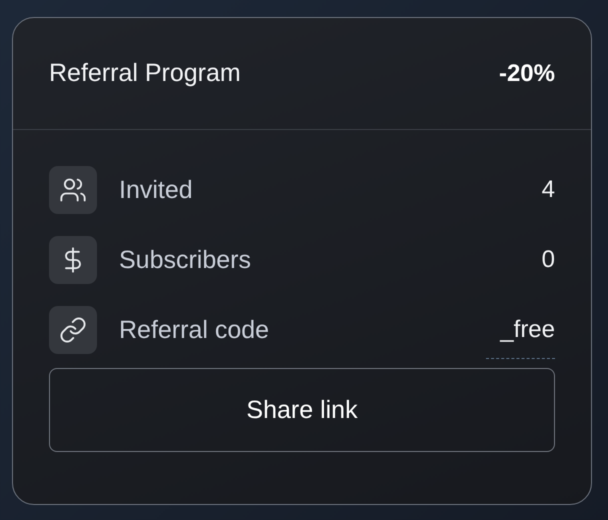 This screenshot has width=608, height=520. Describe the element at coordinates (156, 190) in the screenshot. I see `row-label: Invited` at that location.